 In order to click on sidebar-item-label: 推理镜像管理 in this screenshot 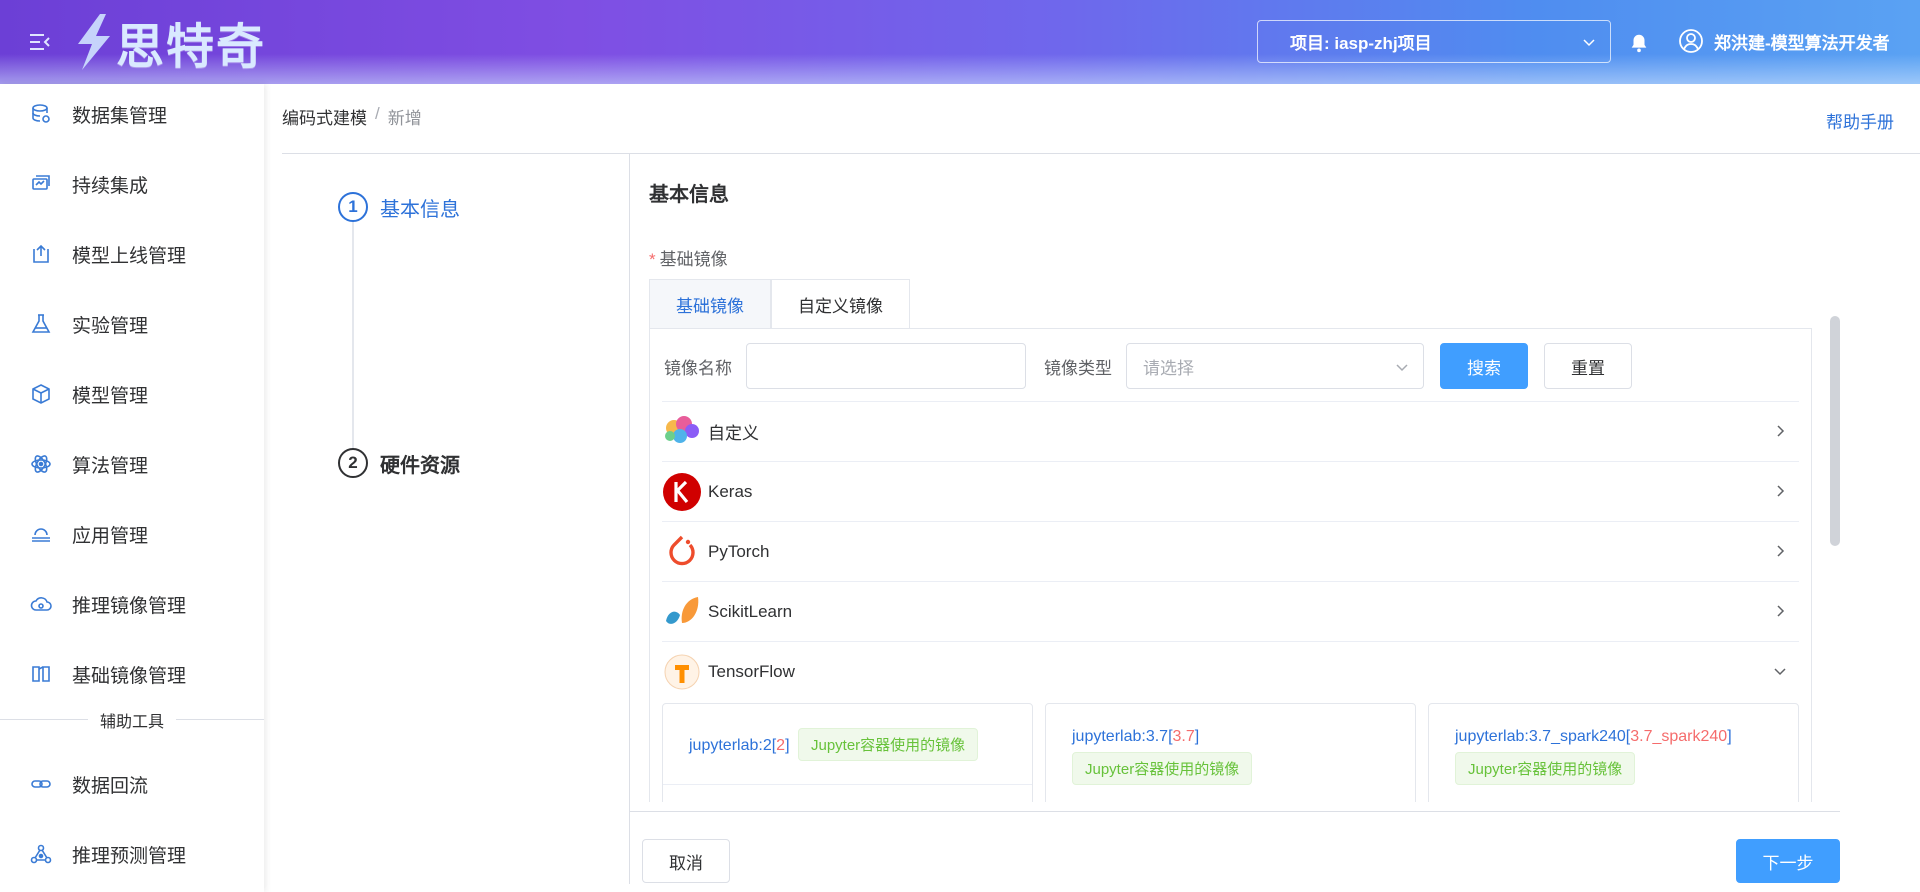, I will do `click(129, 606)`.